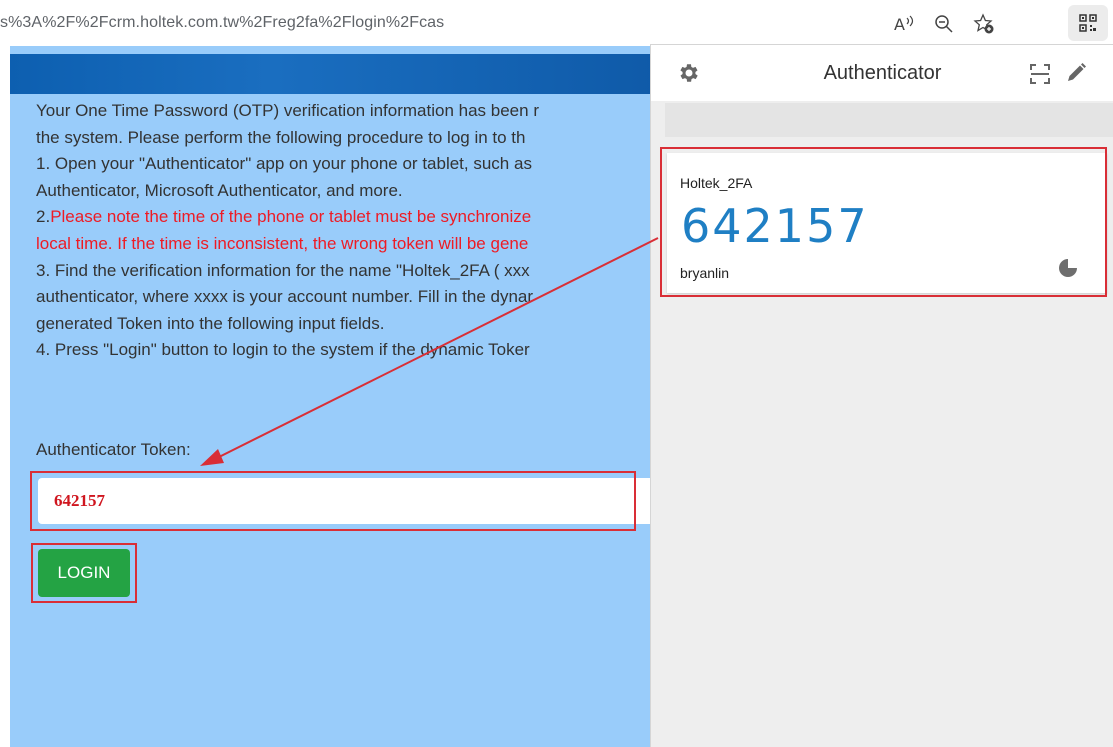  Describe the element at coordinates (899, 24) in the screenshot. I see `svg-text: A` at that location.